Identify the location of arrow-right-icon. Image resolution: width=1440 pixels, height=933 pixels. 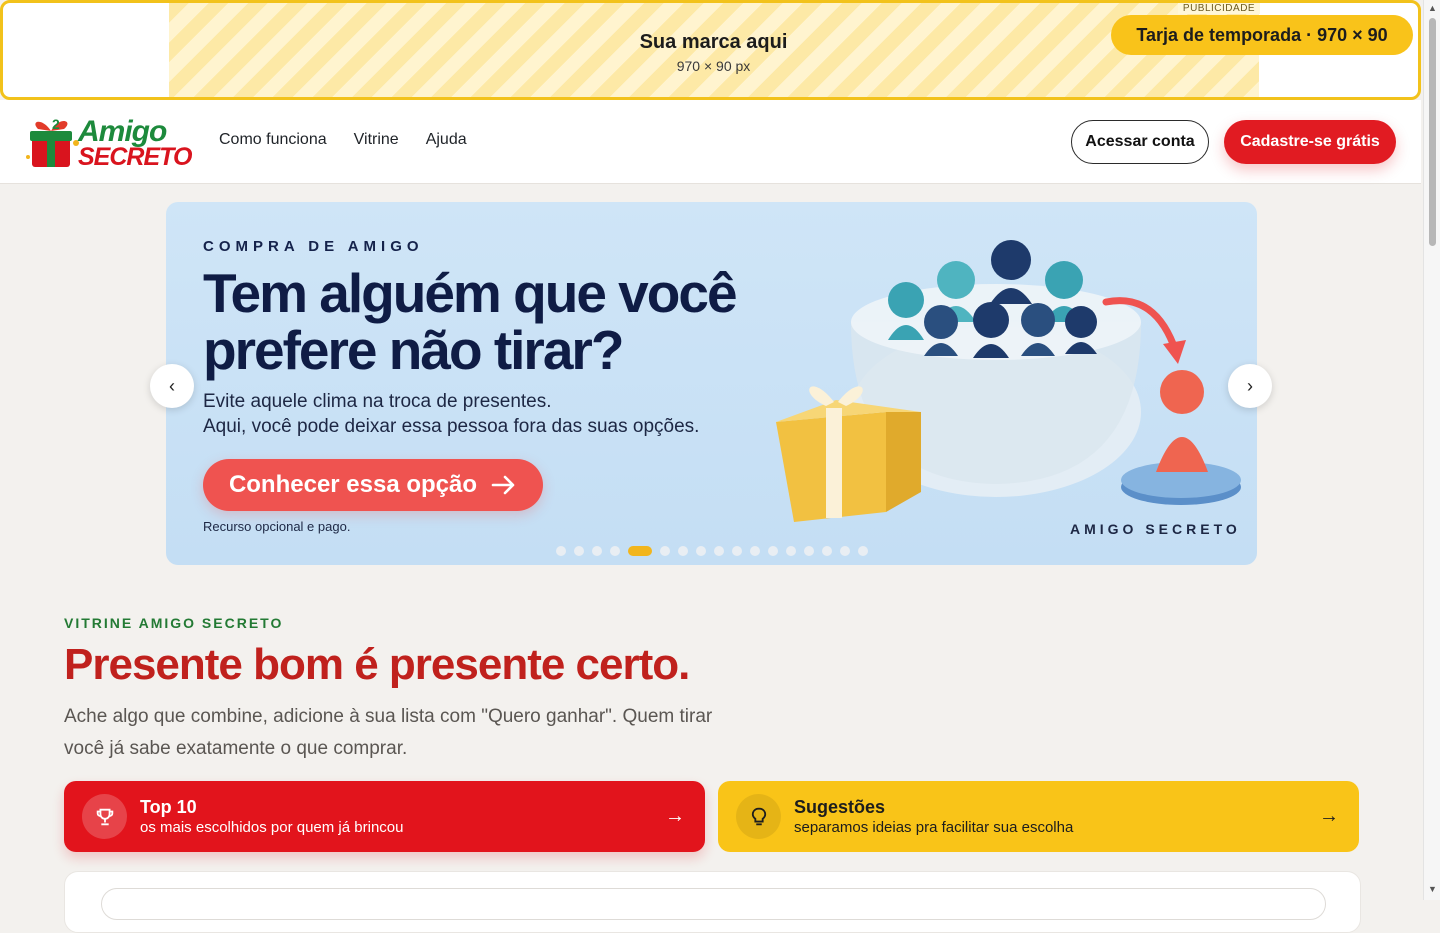
(503, 485).